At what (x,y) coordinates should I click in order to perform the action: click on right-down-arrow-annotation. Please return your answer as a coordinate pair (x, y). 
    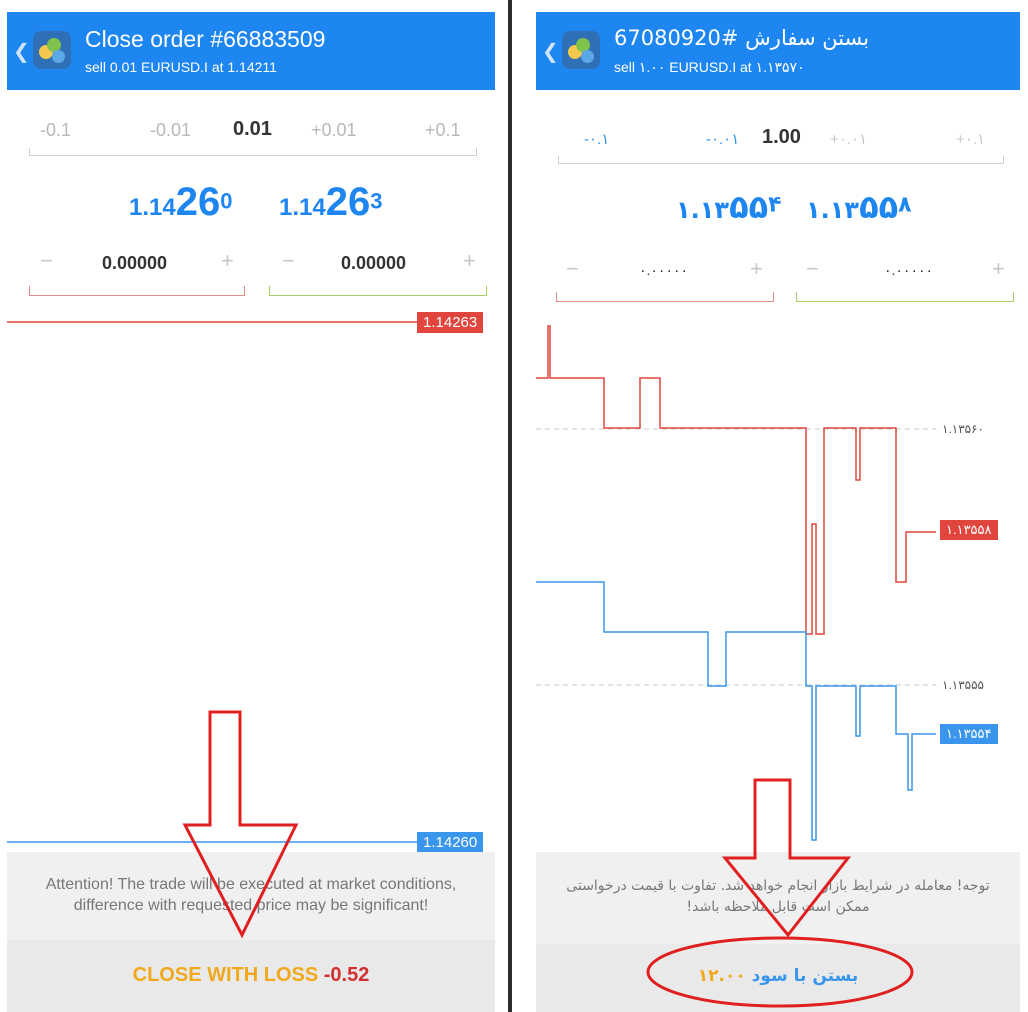
    Looking at the image, I should click on (786, 858).